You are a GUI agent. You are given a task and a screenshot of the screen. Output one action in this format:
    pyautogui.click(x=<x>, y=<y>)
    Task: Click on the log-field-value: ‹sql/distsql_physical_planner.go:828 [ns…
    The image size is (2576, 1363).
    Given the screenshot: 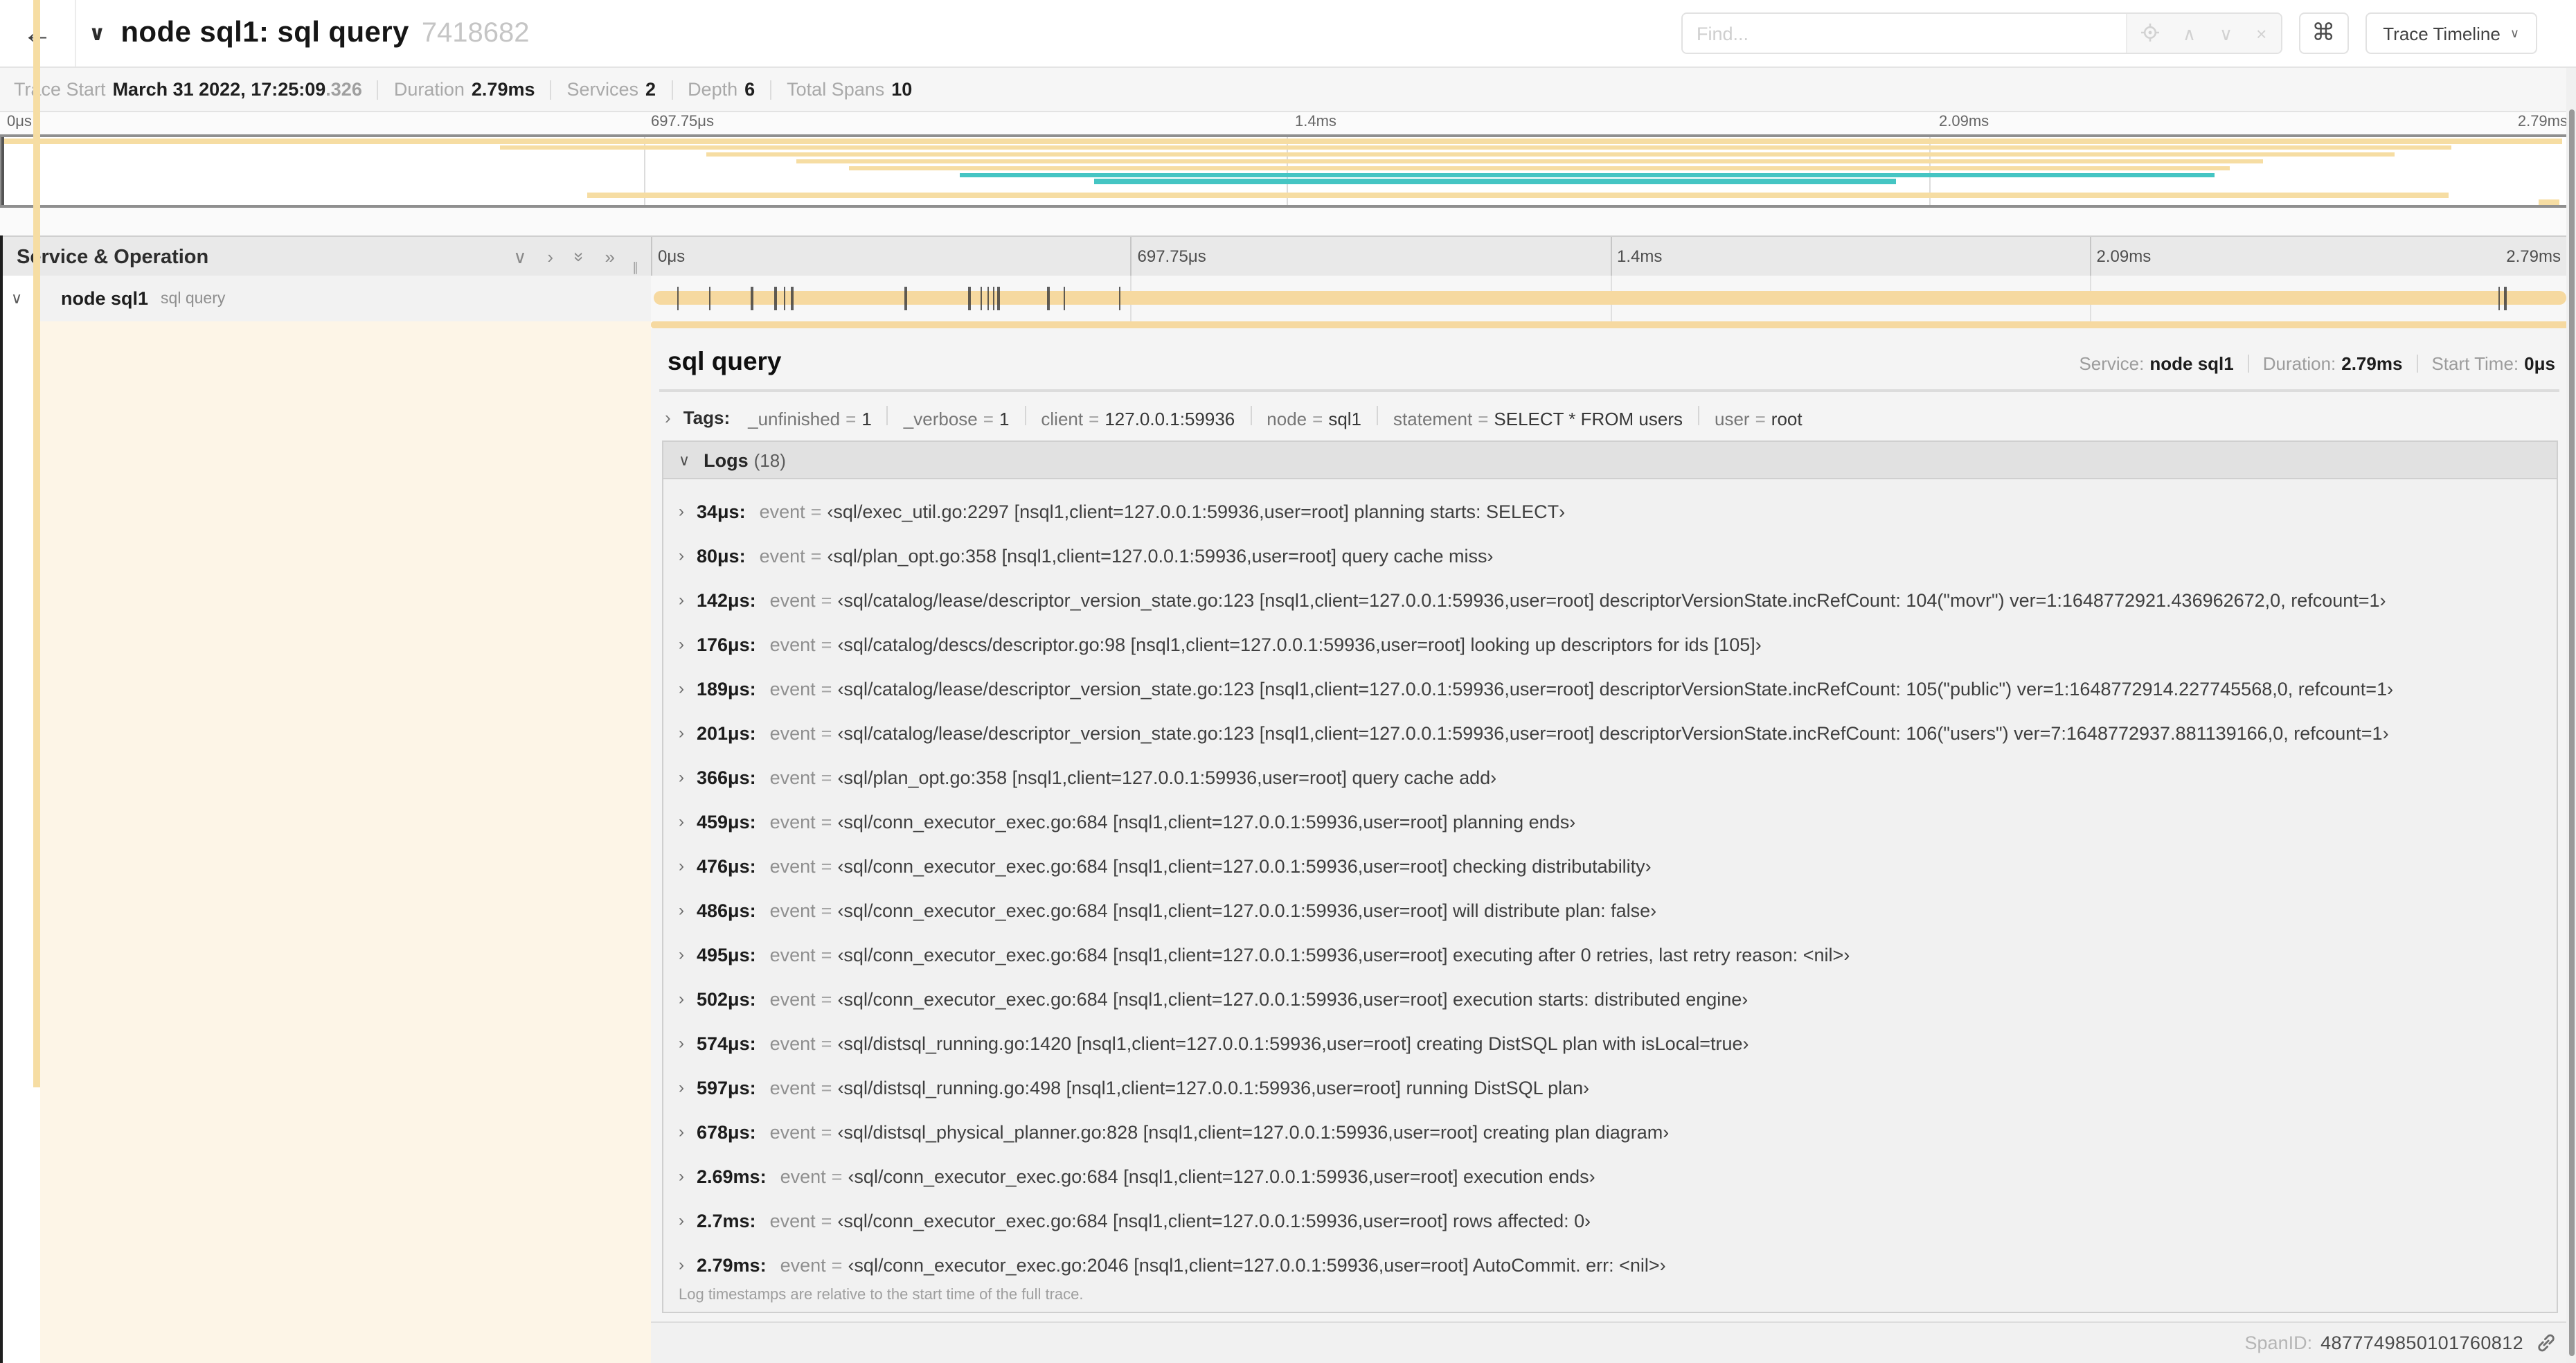 What is the action you would take?
    pyautogui.click(x=1253, y=1131)
    